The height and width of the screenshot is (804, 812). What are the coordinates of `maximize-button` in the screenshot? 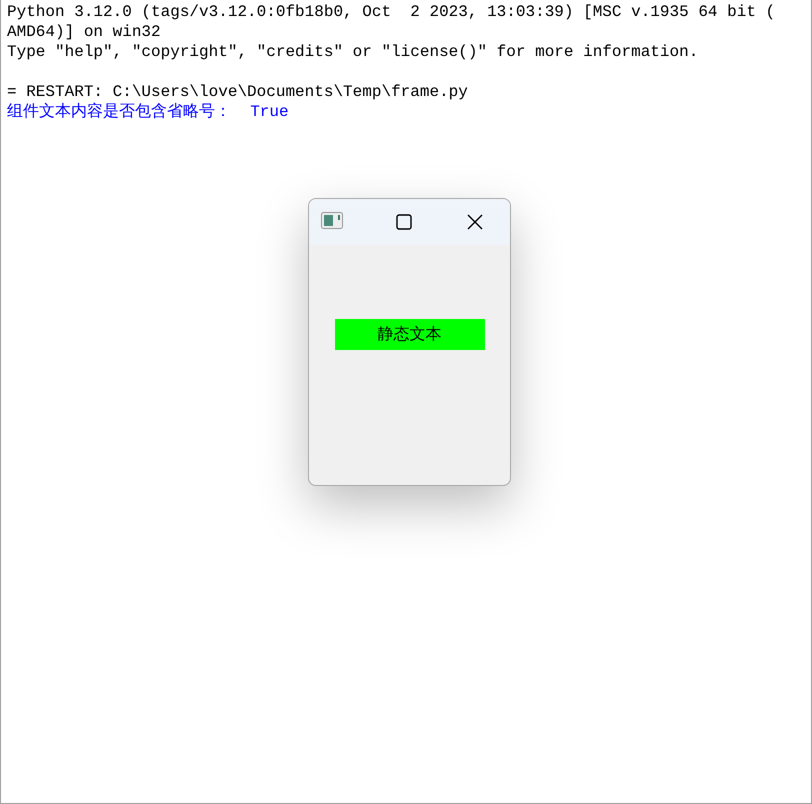 It's located at (404, 222).